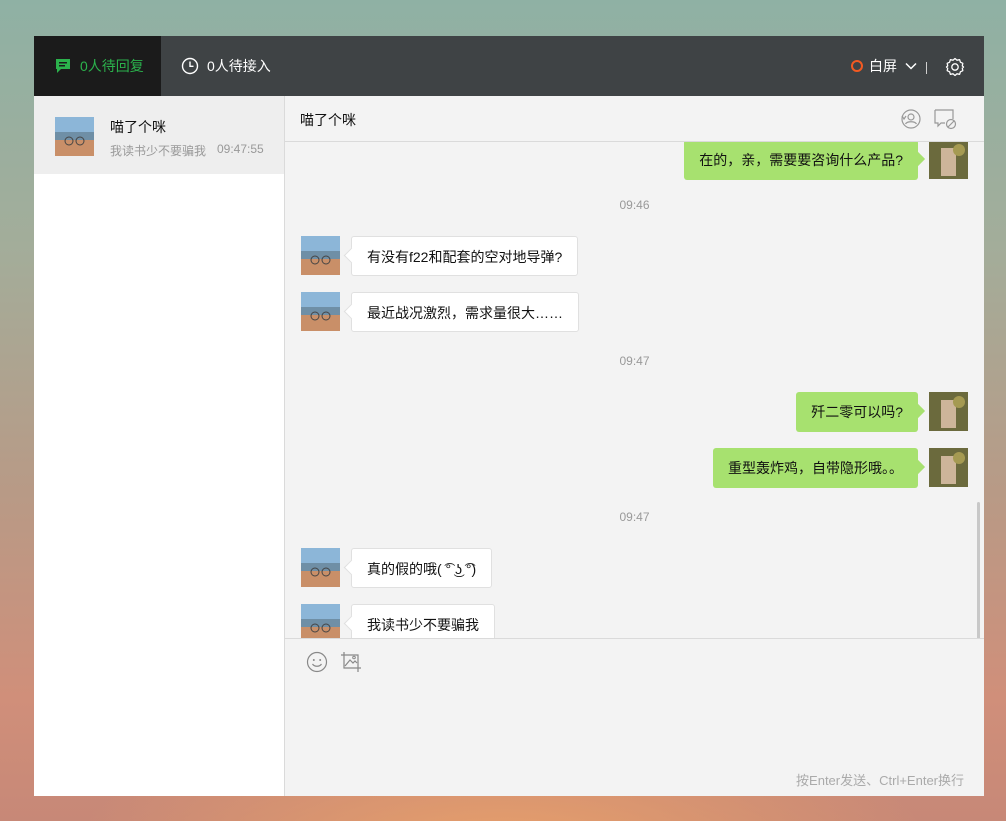  What do you see at coordinates (74, 136) in the screenshot?
I see `avatar` at bounding box center [74, 136].